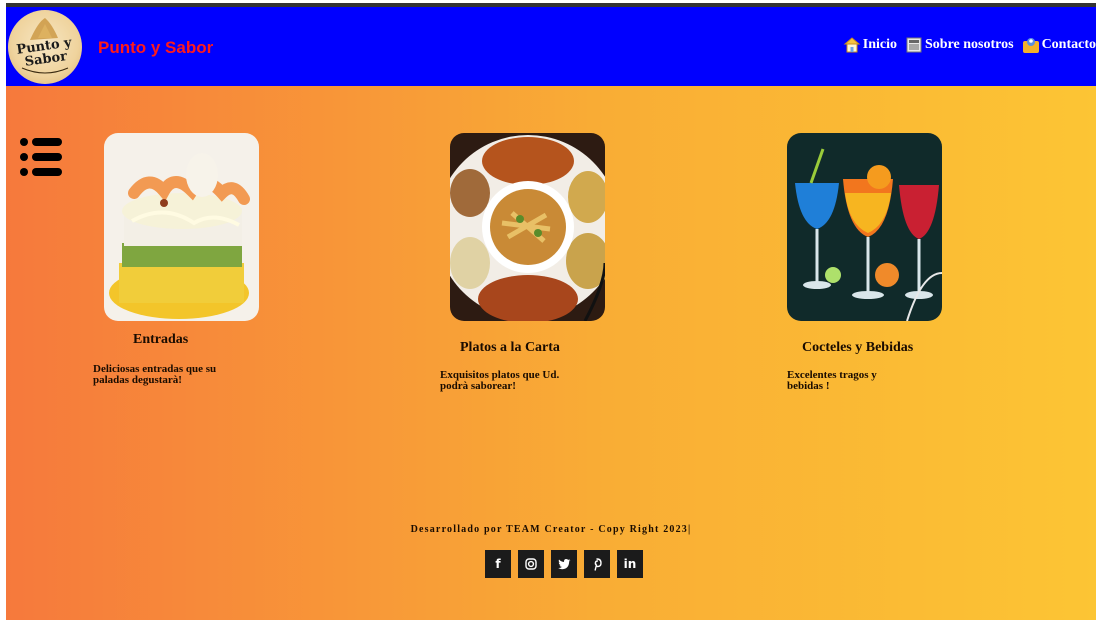 Image resolution: width=1096 pixels, height=620 pixels. I want to click on card-entradas, so click(184, 227).